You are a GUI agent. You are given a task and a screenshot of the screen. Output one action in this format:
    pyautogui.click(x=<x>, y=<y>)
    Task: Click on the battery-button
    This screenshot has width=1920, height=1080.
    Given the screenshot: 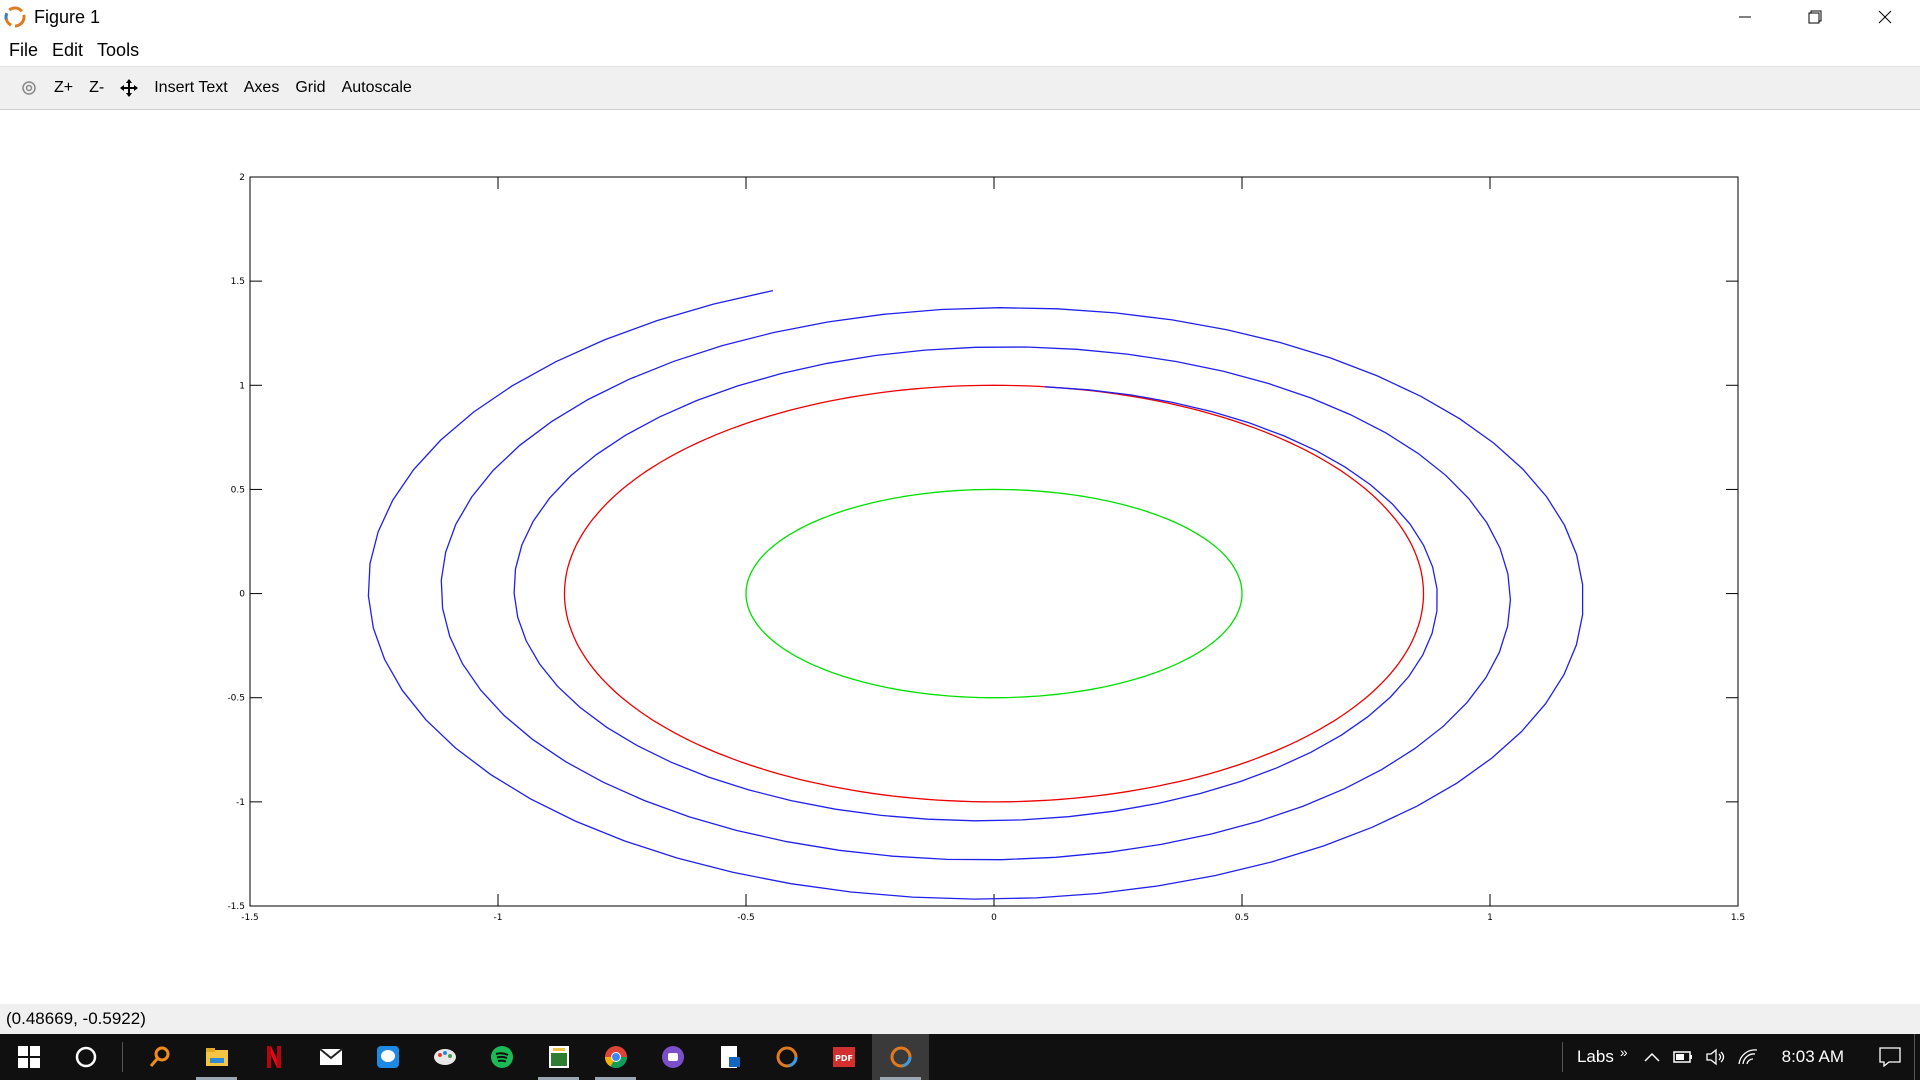 What is the action you would take?
    pyautogui.click(x=1684, y=1057)
    